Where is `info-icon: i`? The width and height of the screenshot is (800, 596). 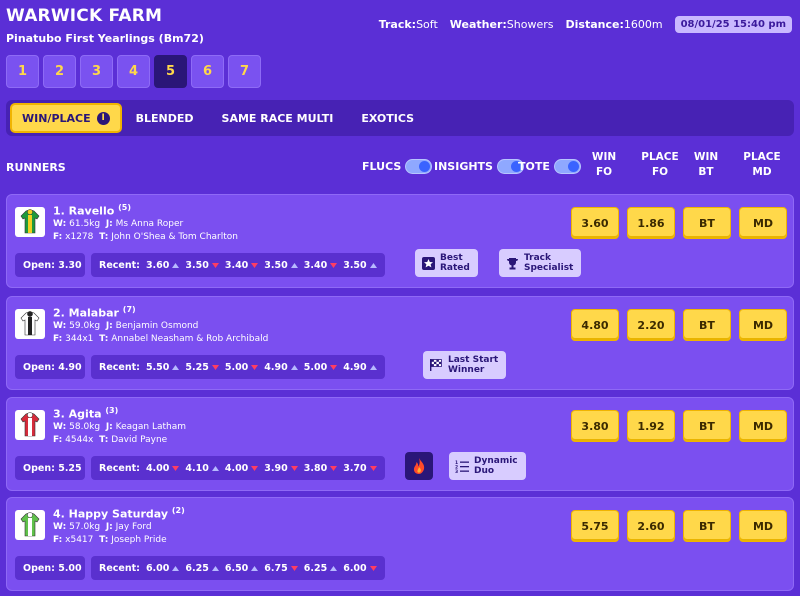 info-icon: i is located at coordinates (103, 118).